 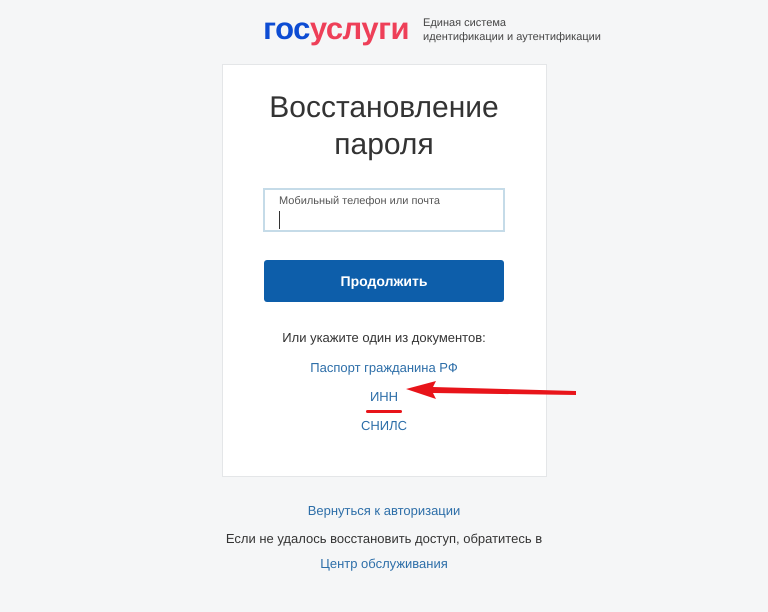 I want to click on document-link: ИНН, so click(x=384, y=396).